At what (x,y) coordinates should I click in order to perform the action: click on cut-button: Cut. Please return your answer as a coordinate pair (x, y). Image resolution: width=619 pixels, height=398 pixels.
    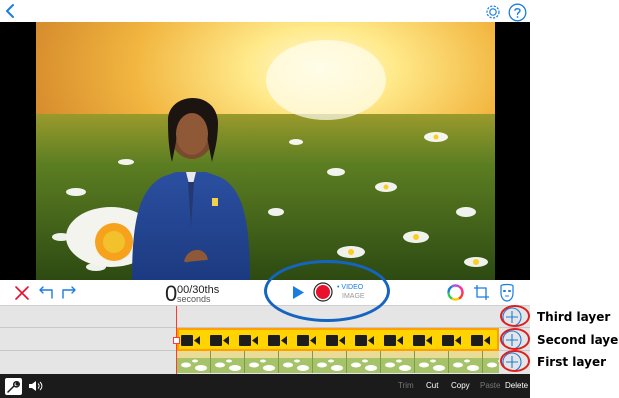
    Looking at the image, I should click on (432, 385).